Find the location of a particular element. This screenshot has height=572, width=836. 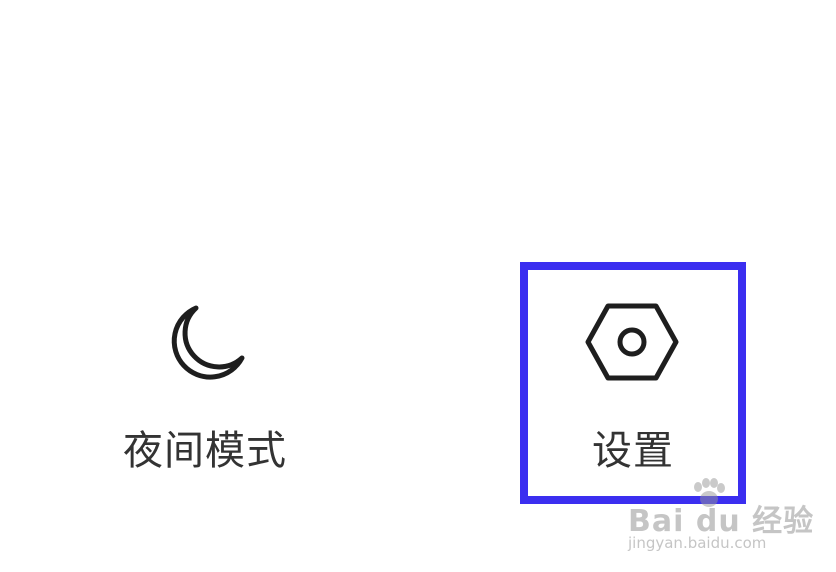

hexagon-nut-icon is located at coordinates (632, 342).